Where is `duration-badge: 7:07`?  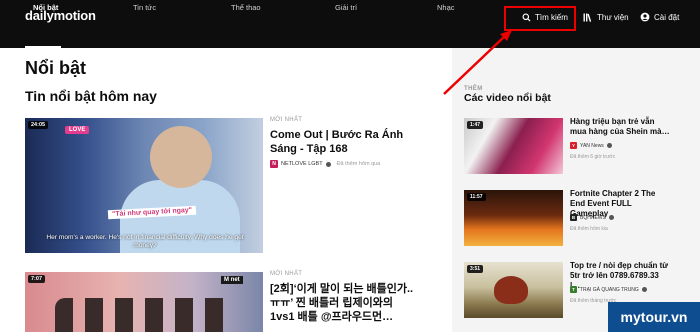 duration-badge: 7:07 is located at coordinates (37, 279).